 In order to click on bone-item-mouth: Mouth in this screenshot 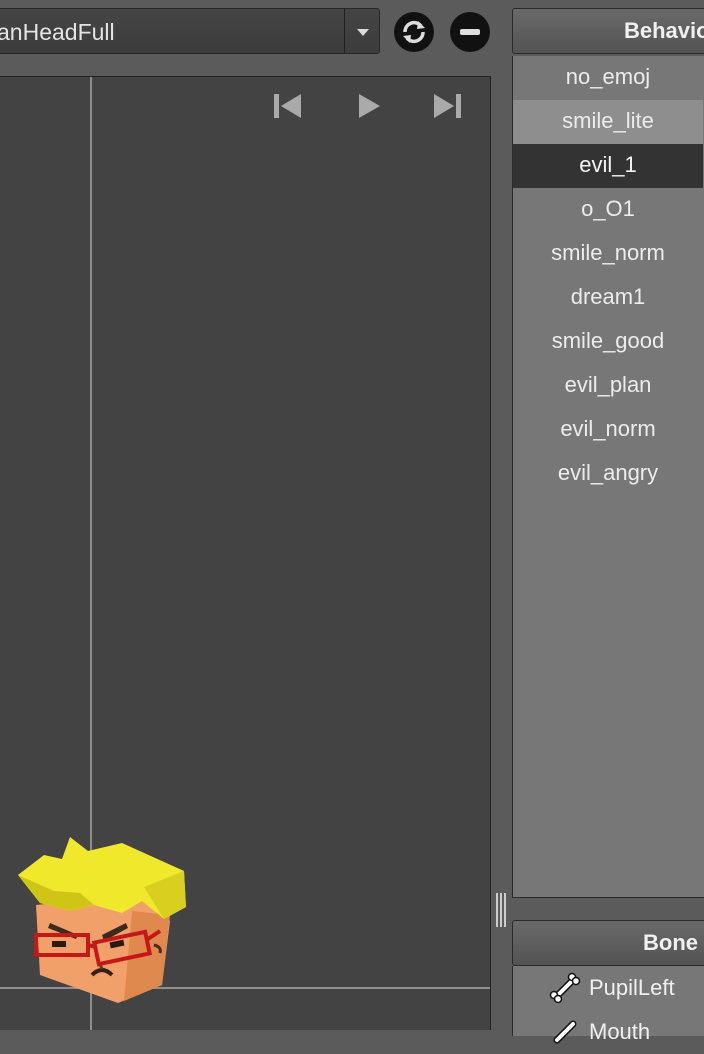, I will do `click(599, 1032)`.